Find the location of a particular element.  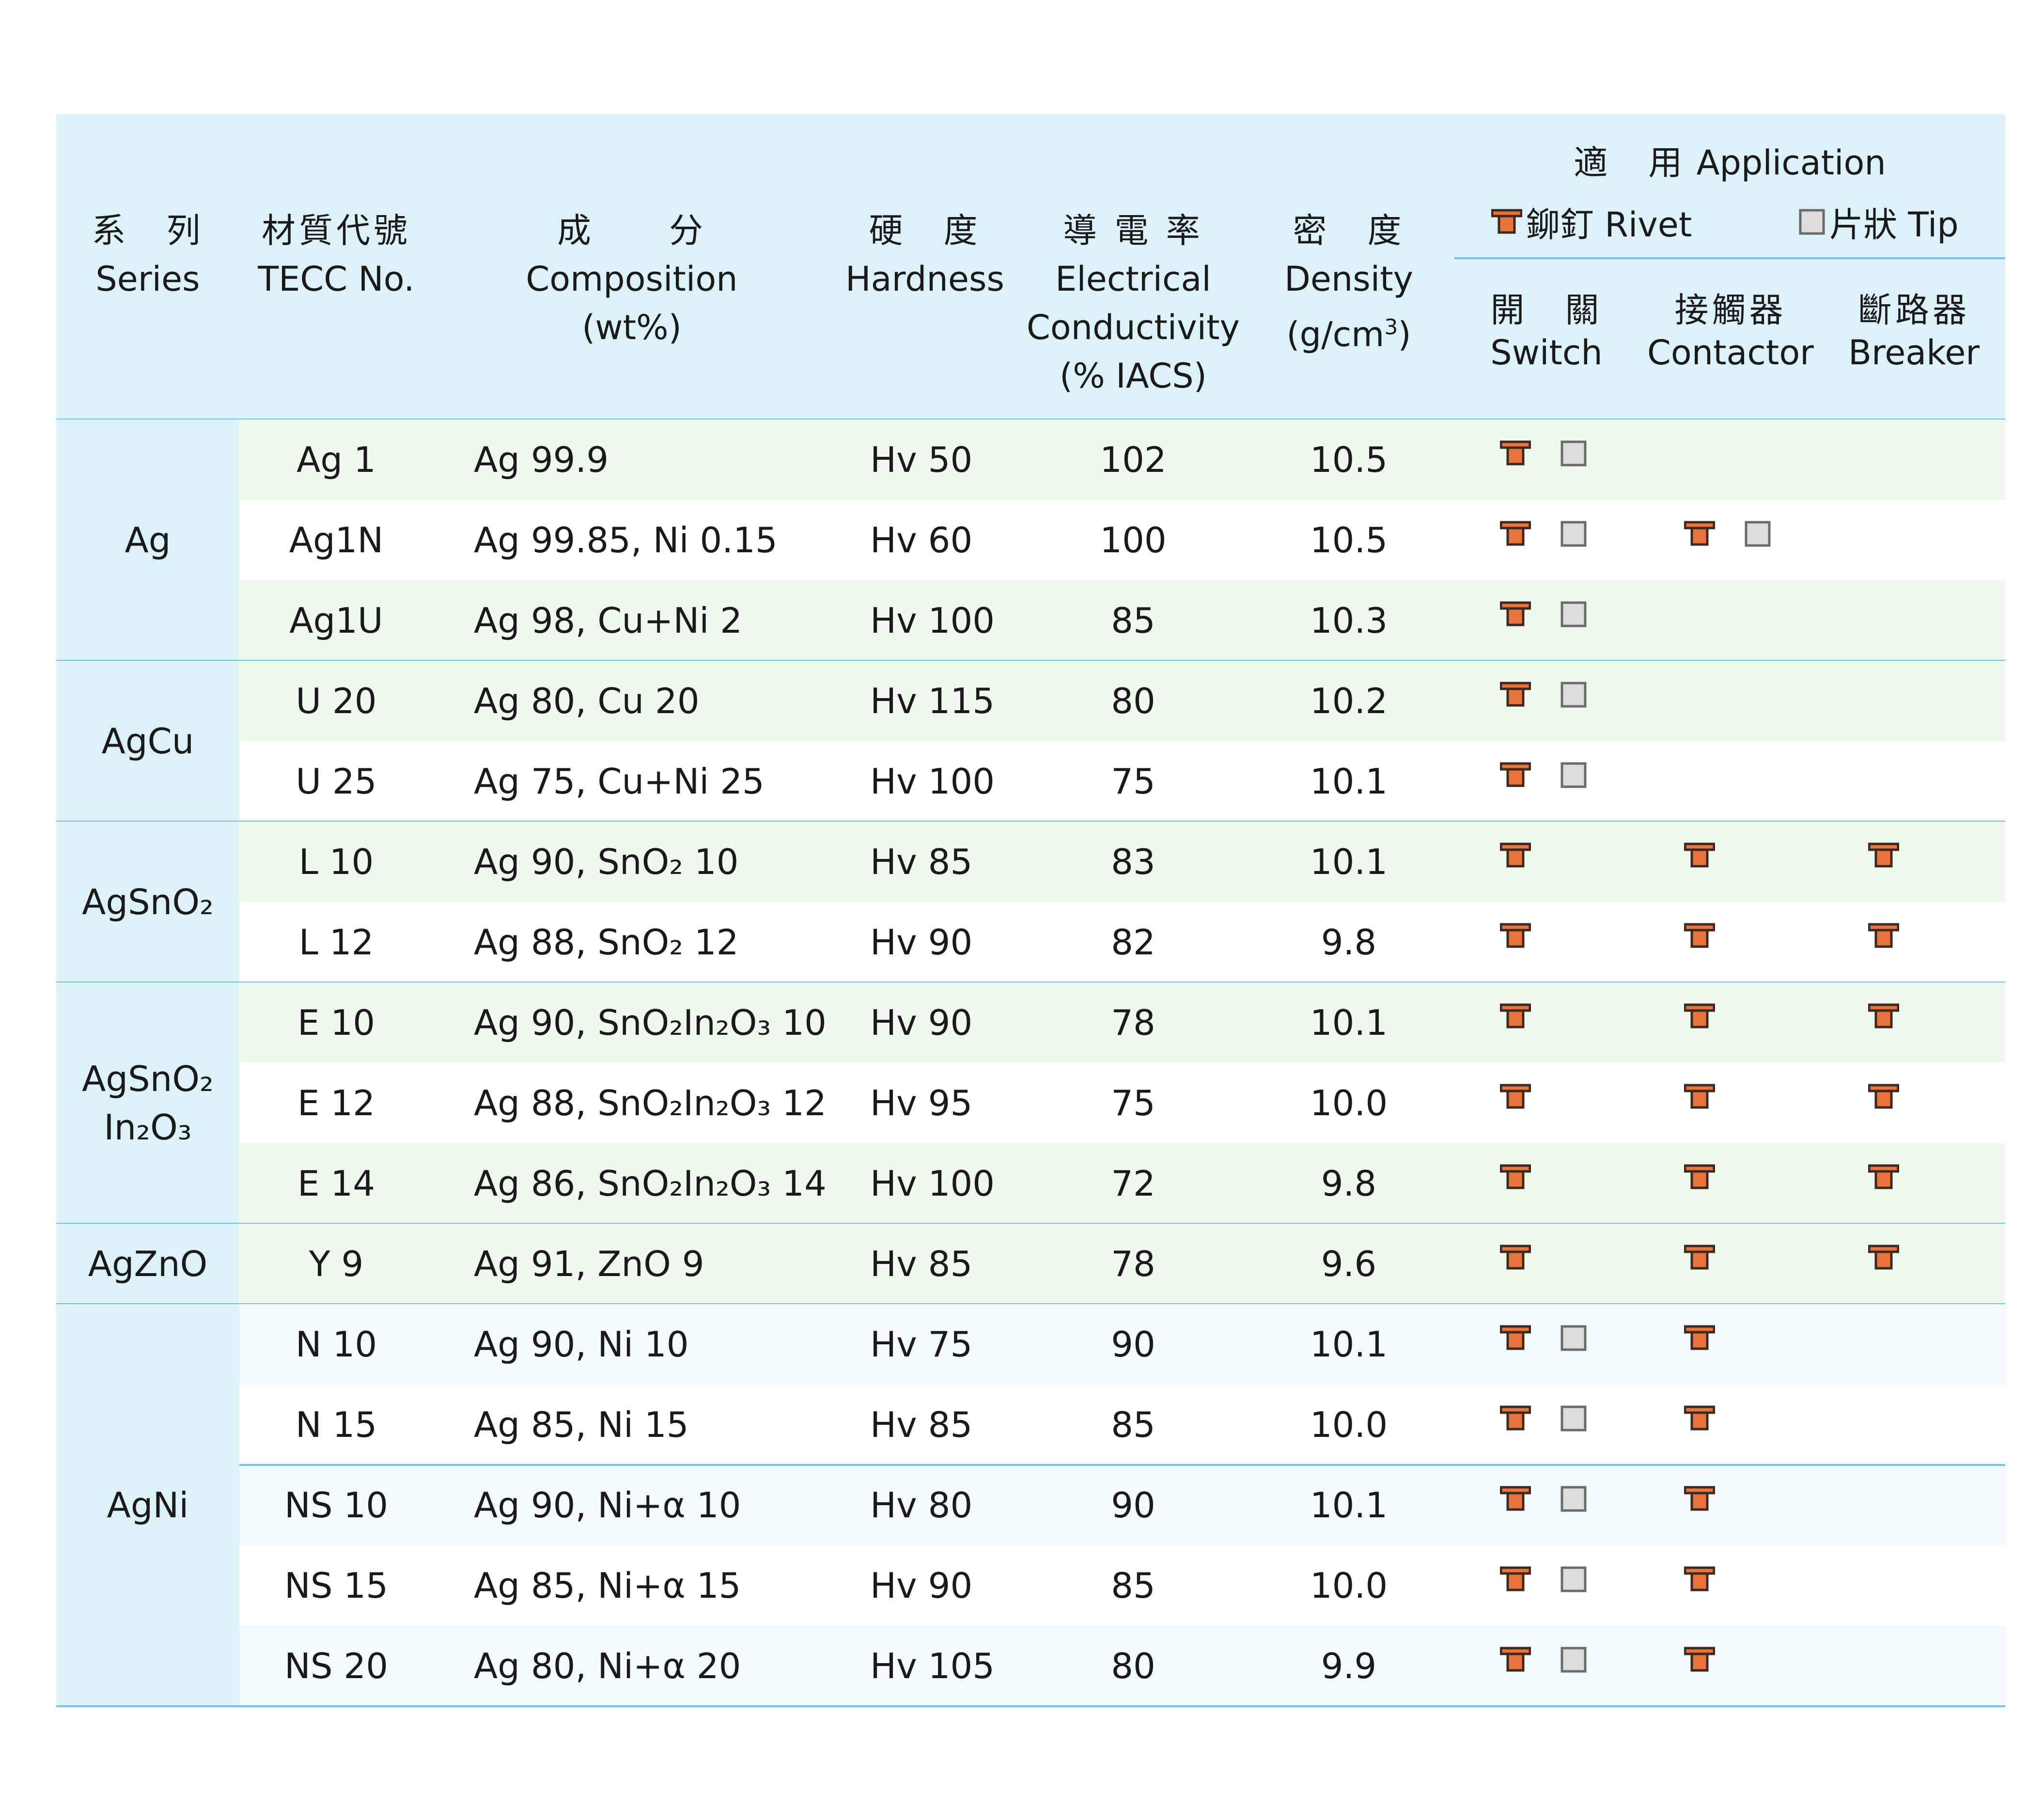

tecc-cell: U 25 is located at coordinates (336, 781).